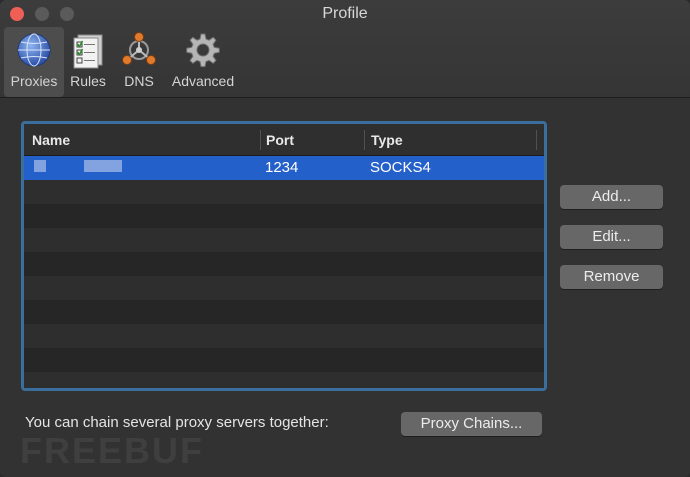 This screenshot has height=477, width=690. Describe the element at coordinates (611, 277) in the screenshot. I see `remove-proxy-button: Remove` at that location.